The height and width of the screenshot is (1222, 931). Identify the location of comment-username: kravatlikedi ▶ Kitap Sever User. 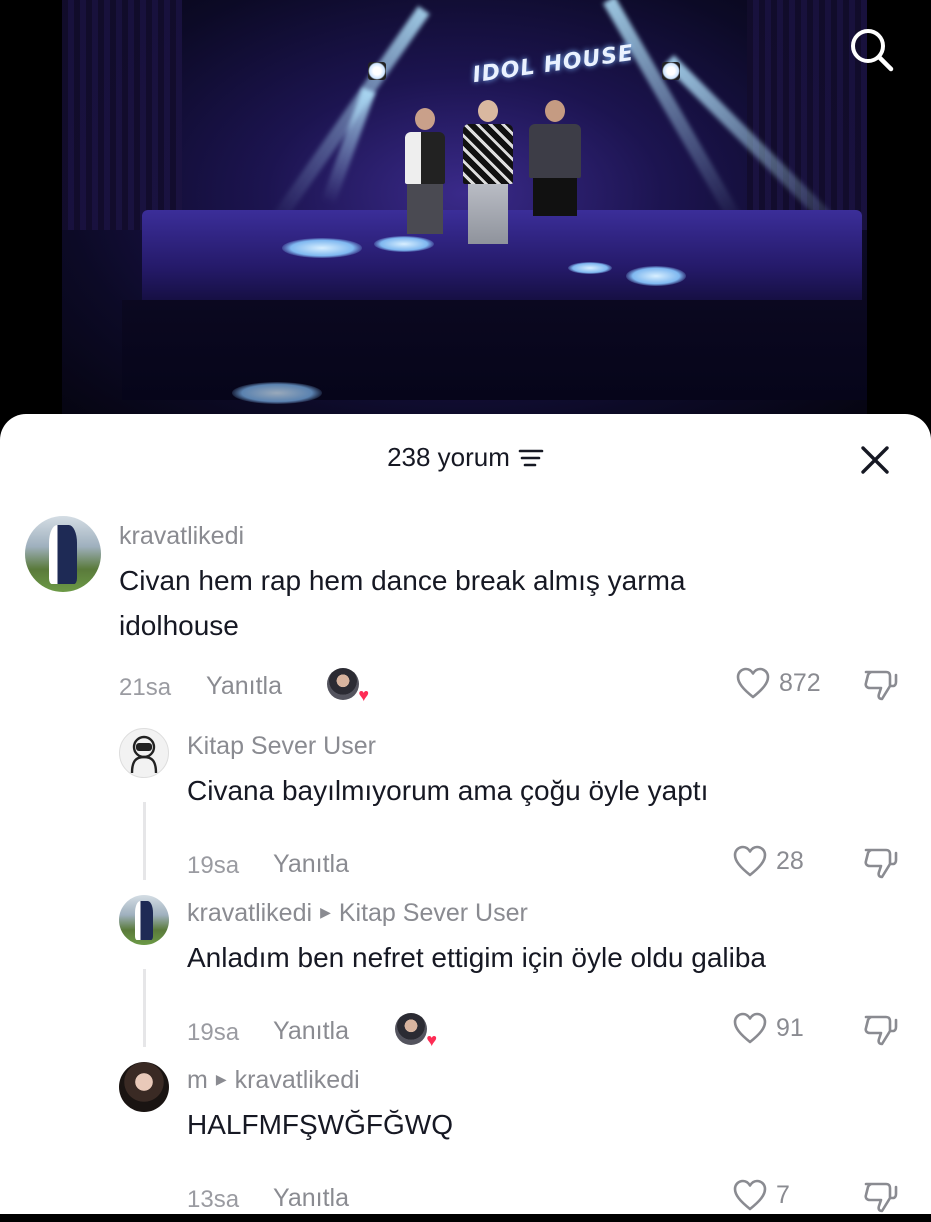
(357, 913).